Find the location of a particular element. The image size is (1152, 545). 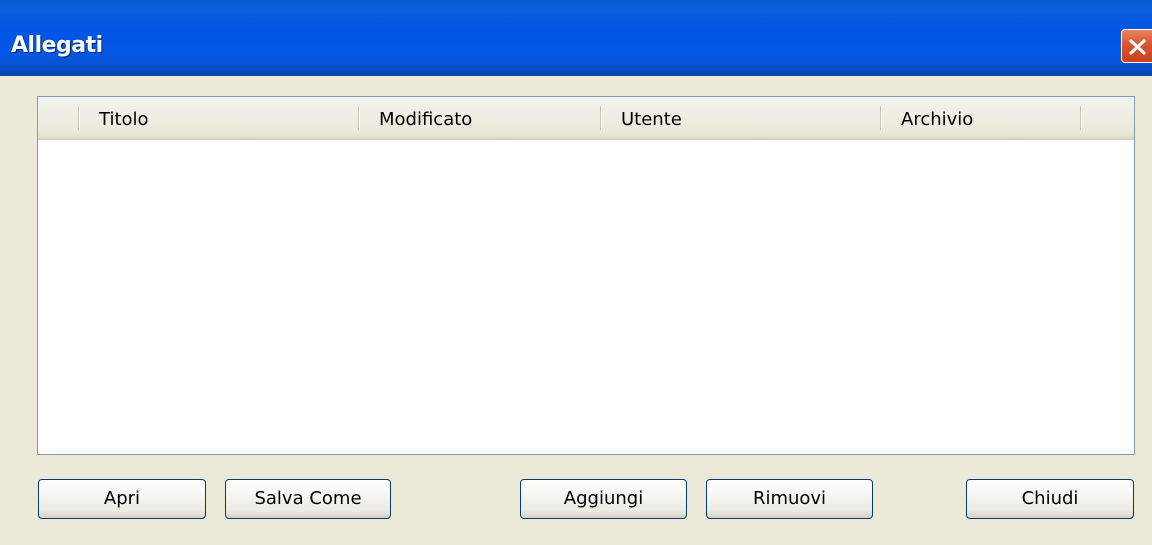

open-button: Apri is located at coordinates (122, 499).